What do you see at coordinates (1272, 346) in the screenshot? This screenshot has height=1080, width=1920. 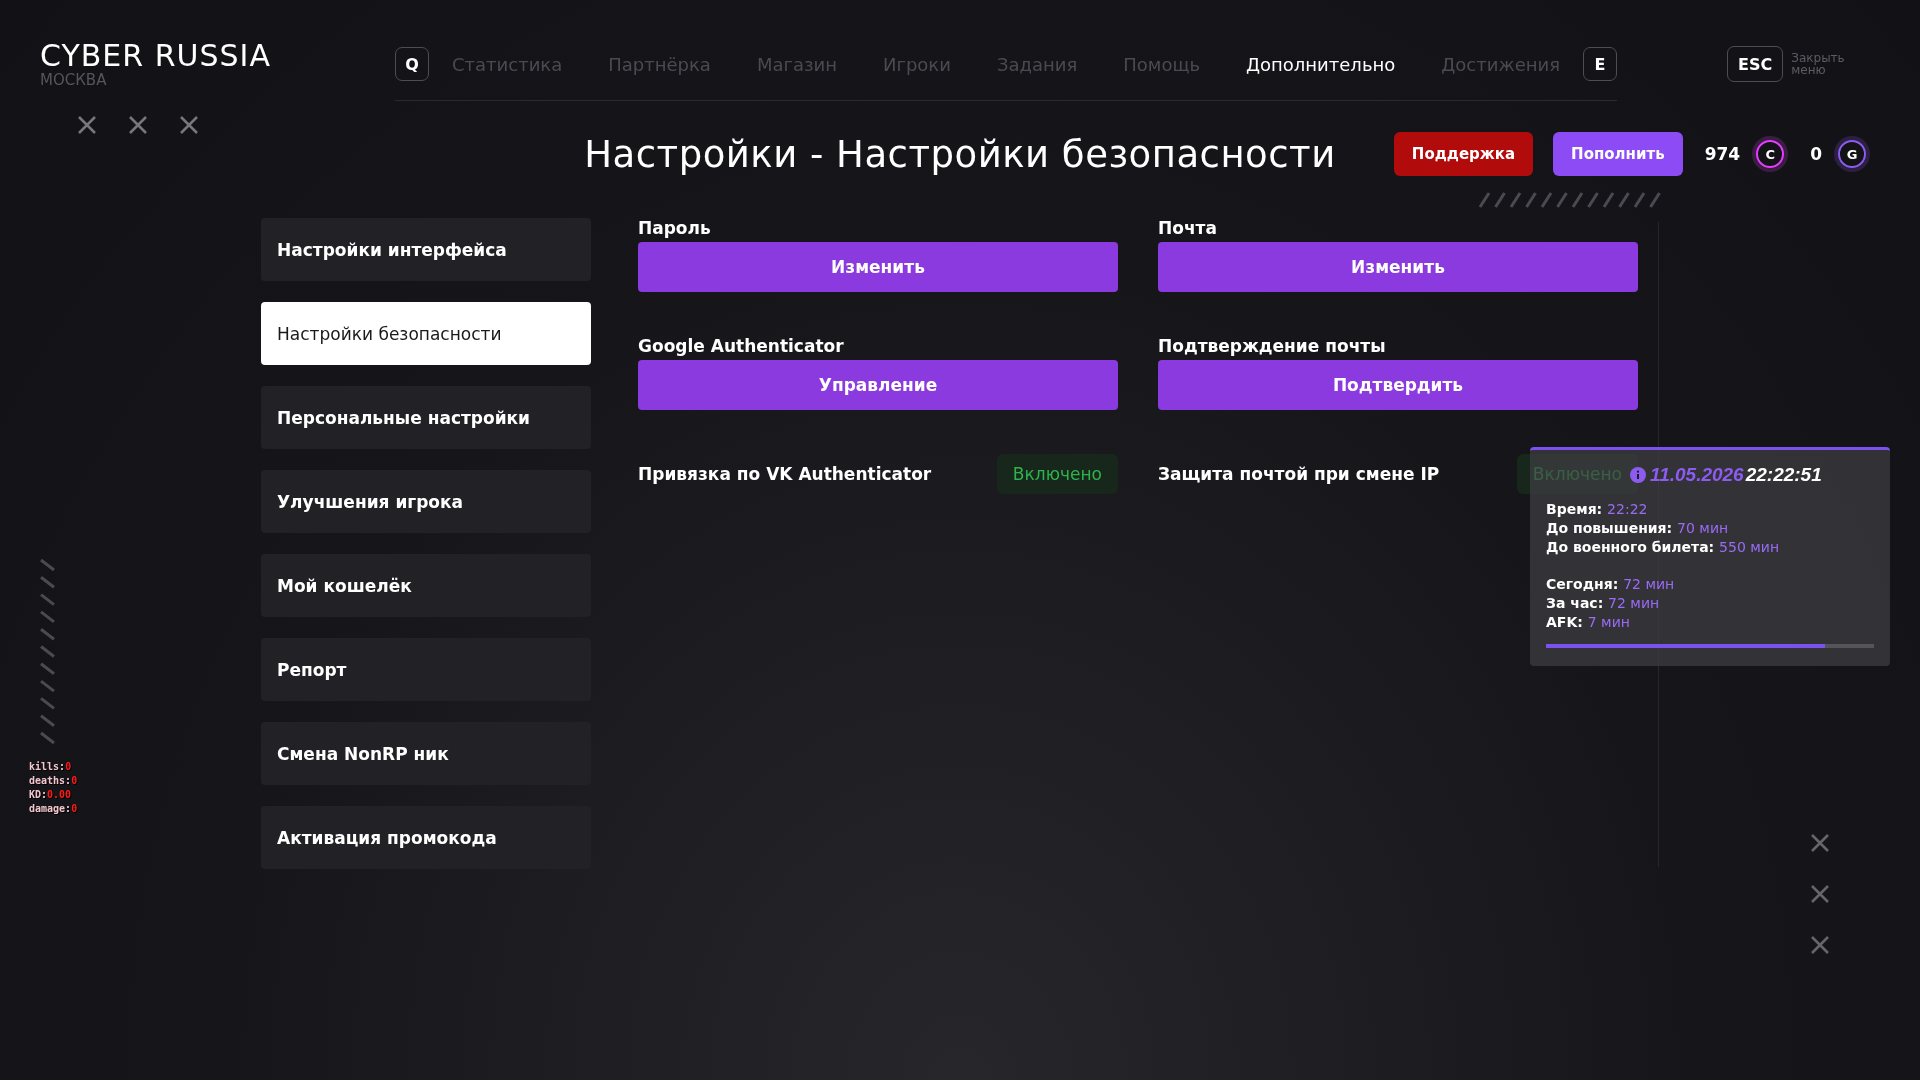 I see `setting-label: Подтверждение почты` at bounding box center [1272, 346].